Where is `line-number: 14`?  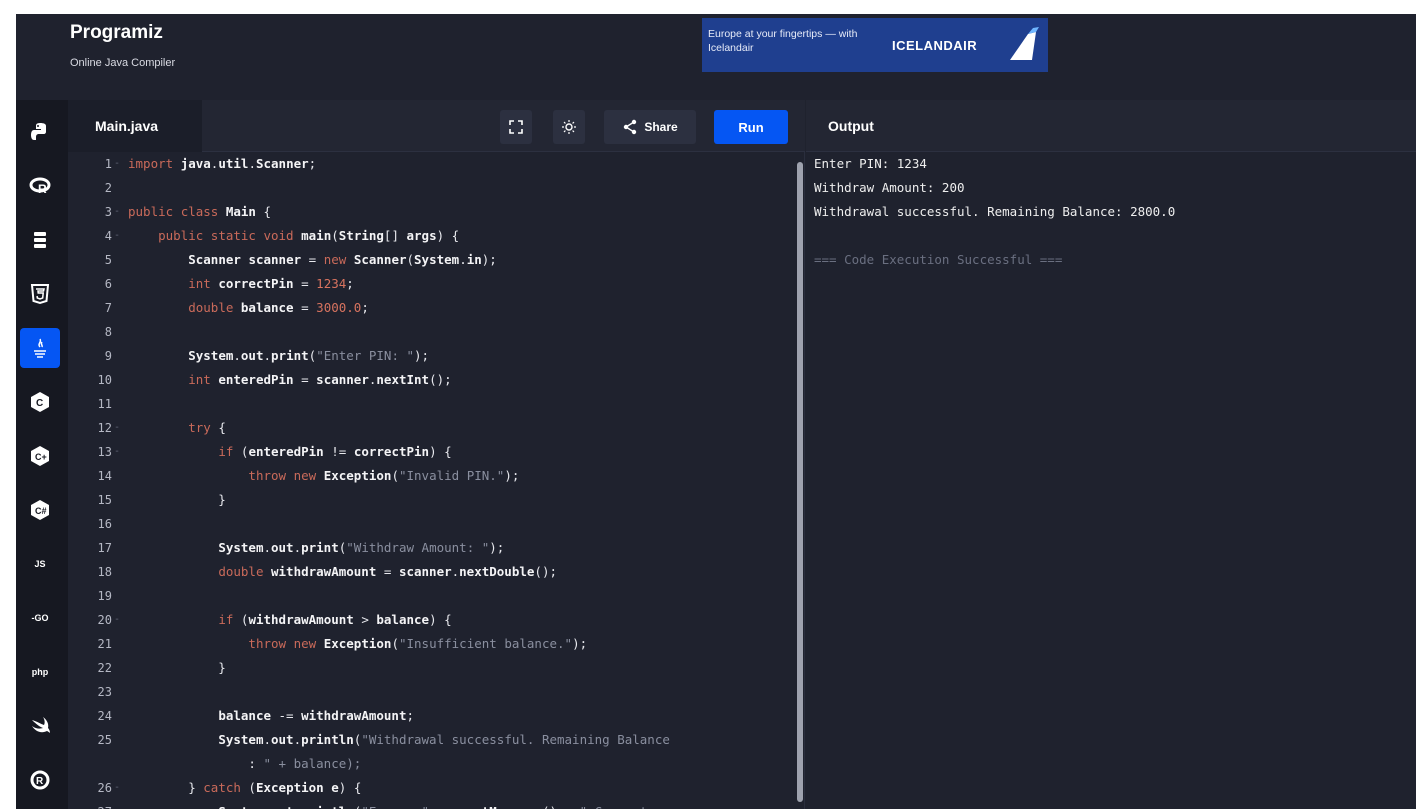
line-number: 14 is located at coordinates (104, 476).